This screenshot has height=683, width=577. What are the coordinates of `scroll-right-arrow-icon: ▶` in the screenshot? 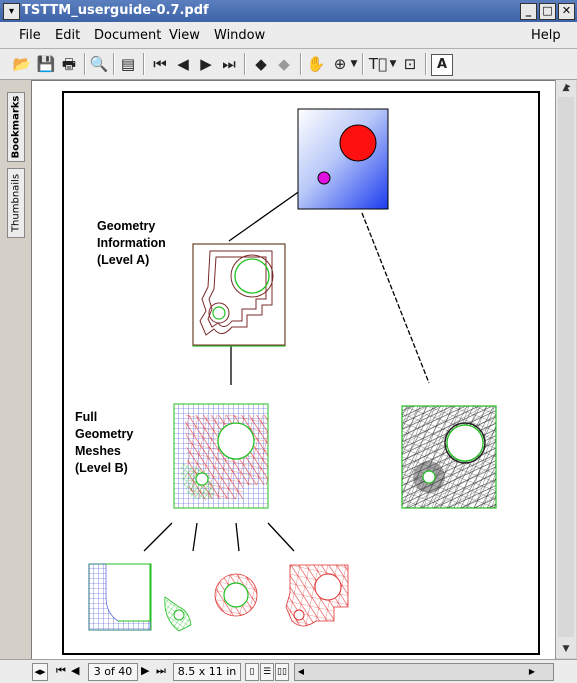 It's located at (532, 672).